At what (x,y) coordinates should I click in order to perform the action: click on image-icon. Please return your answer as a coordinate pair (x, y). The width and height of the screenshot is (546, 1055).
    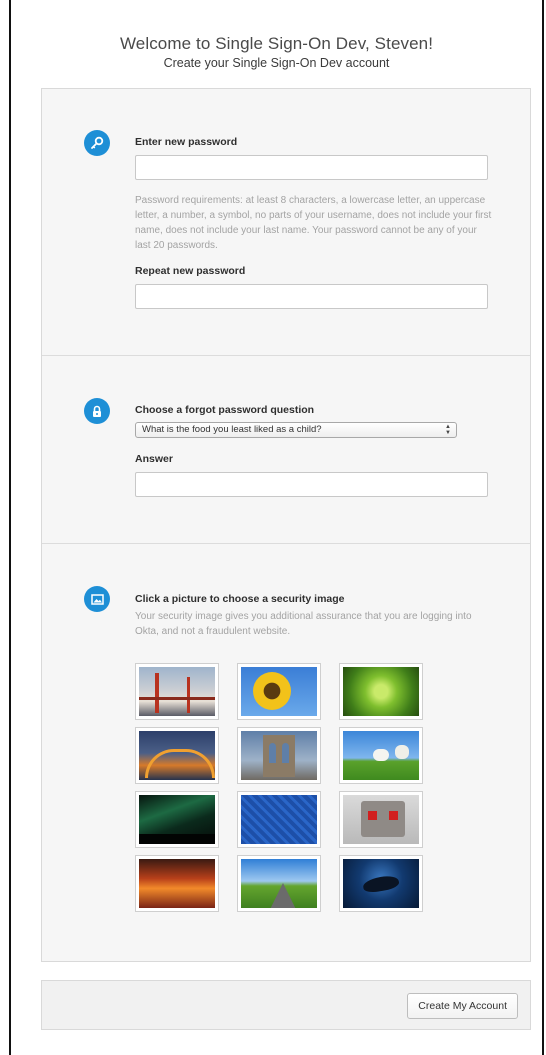
    Looking at the image, I should click on (97, 599).